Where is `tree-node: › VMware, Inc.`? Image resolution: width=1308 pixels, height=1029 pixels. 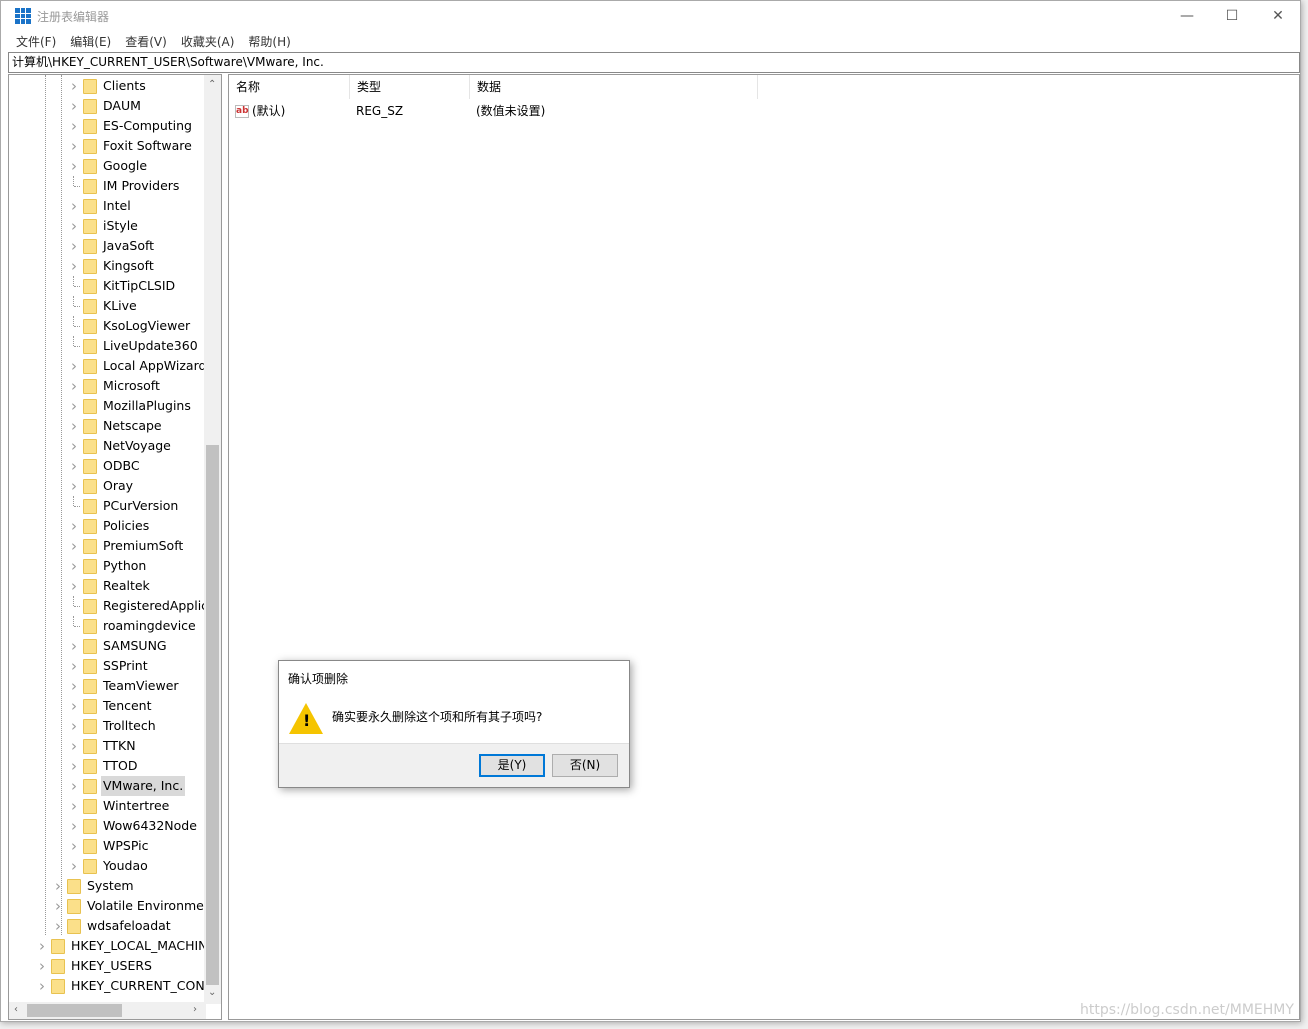
tree-node: › VMware, Inc. is located at coordinates (107, 786).